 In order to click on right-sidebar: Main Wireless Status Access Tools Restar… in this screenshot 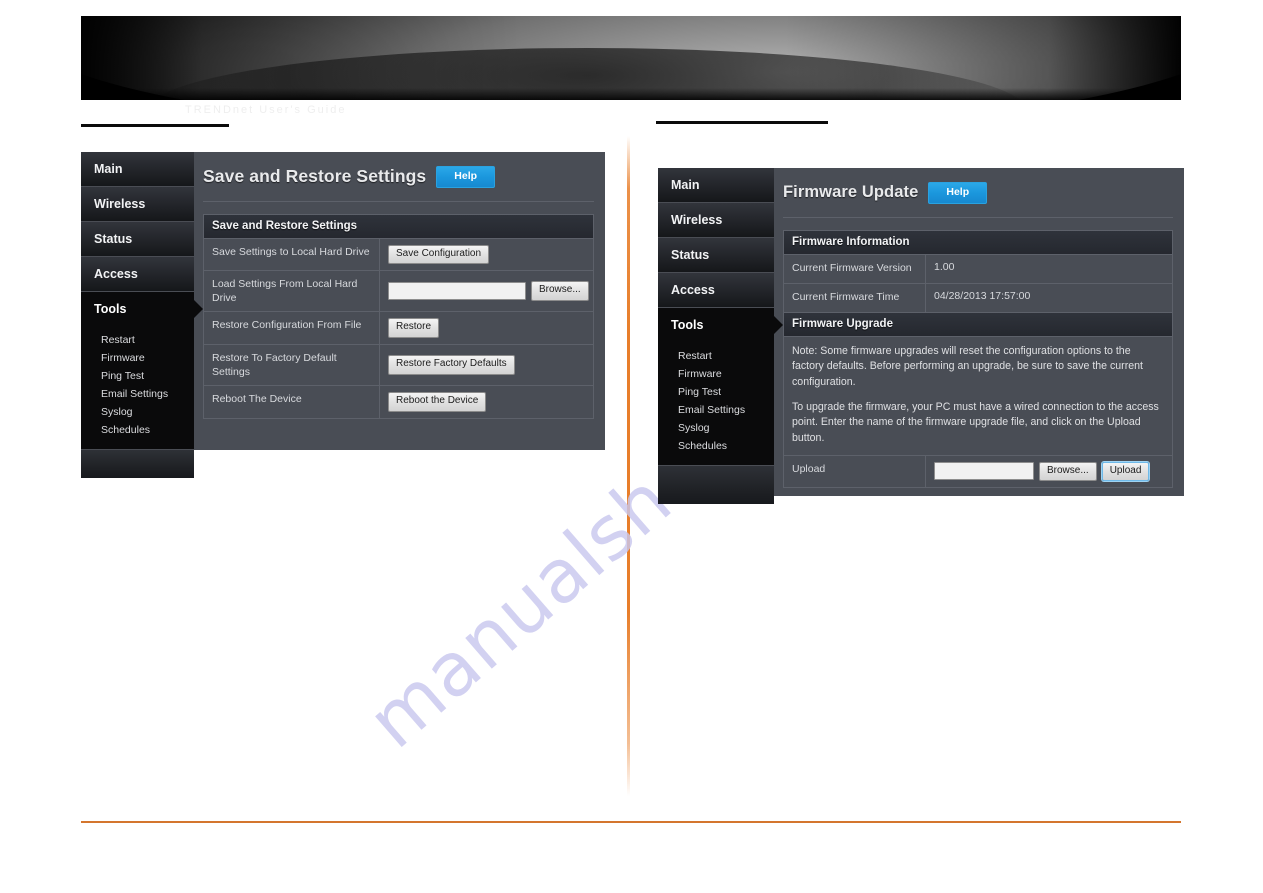, I will do `click(716, 336)`.